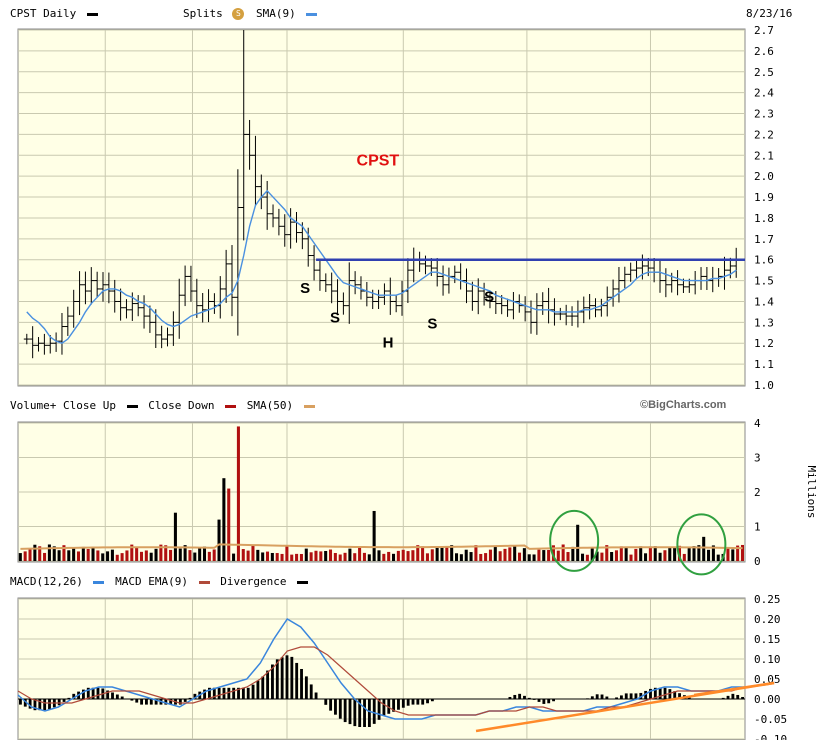 The width and height of the screenshot is (819, 740). I want to click on macd-tick-labels: 0.250.200.150.100.050.00-0.05-0.10, so click(770, 666).